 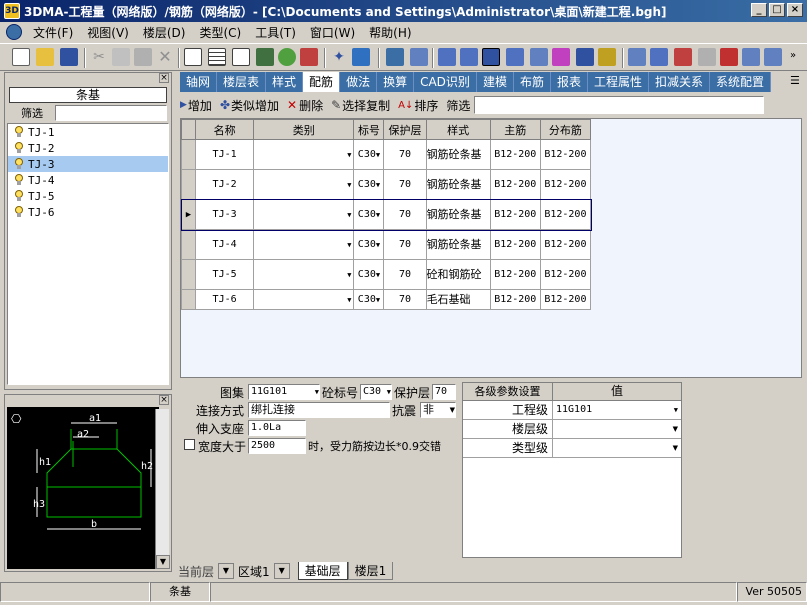 What do you see at coordinates (319, 410) in the screenshot?
I see `conn-input: 绑扎连接` at bounding box center [319, 410].